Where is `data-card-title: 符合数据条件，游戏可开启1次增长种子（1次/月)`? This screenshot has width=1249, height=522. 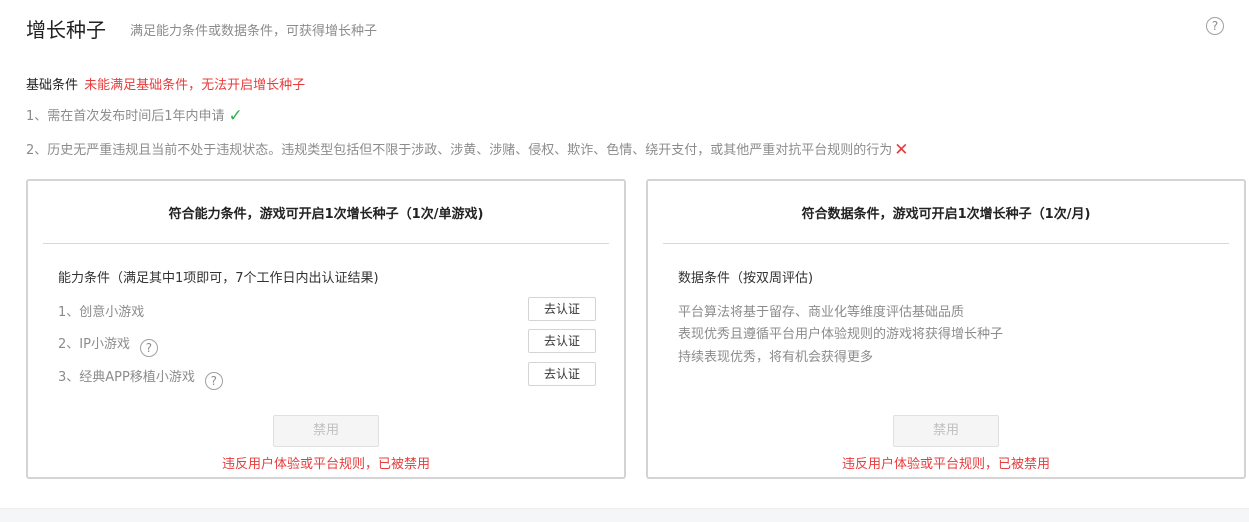 data-card-title: 符合数据条件，游戏可开启1次增长种子（1次/月) is located at coordinates (946, 214).